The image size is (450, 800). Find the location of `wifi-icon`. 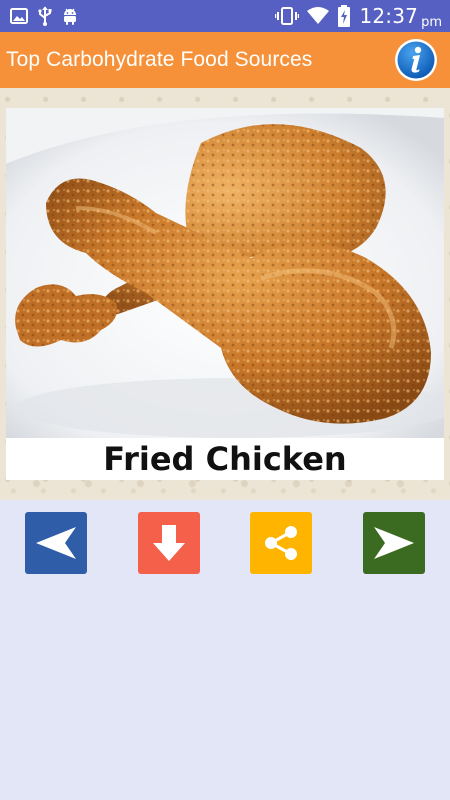

wifi-icon is located at coordinates (318, 16).